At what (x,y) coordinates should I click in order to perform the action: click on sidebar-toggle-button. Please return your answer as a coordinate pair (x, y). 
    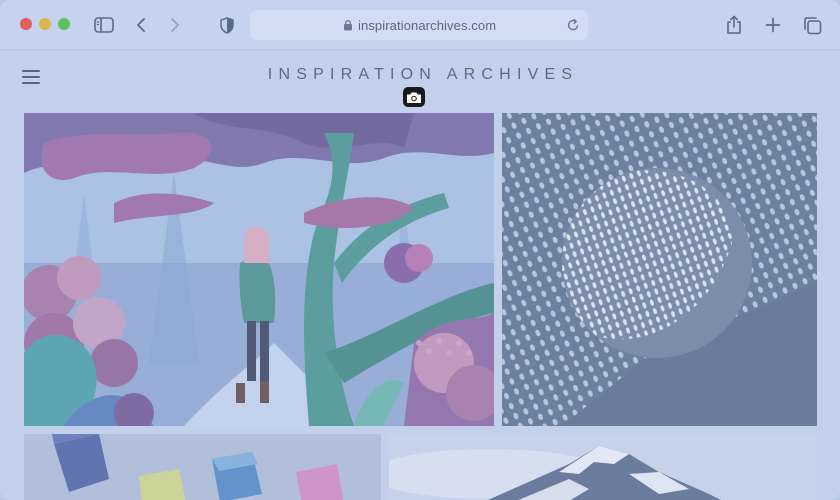
    Looking at the image, I should click on (104, 25).